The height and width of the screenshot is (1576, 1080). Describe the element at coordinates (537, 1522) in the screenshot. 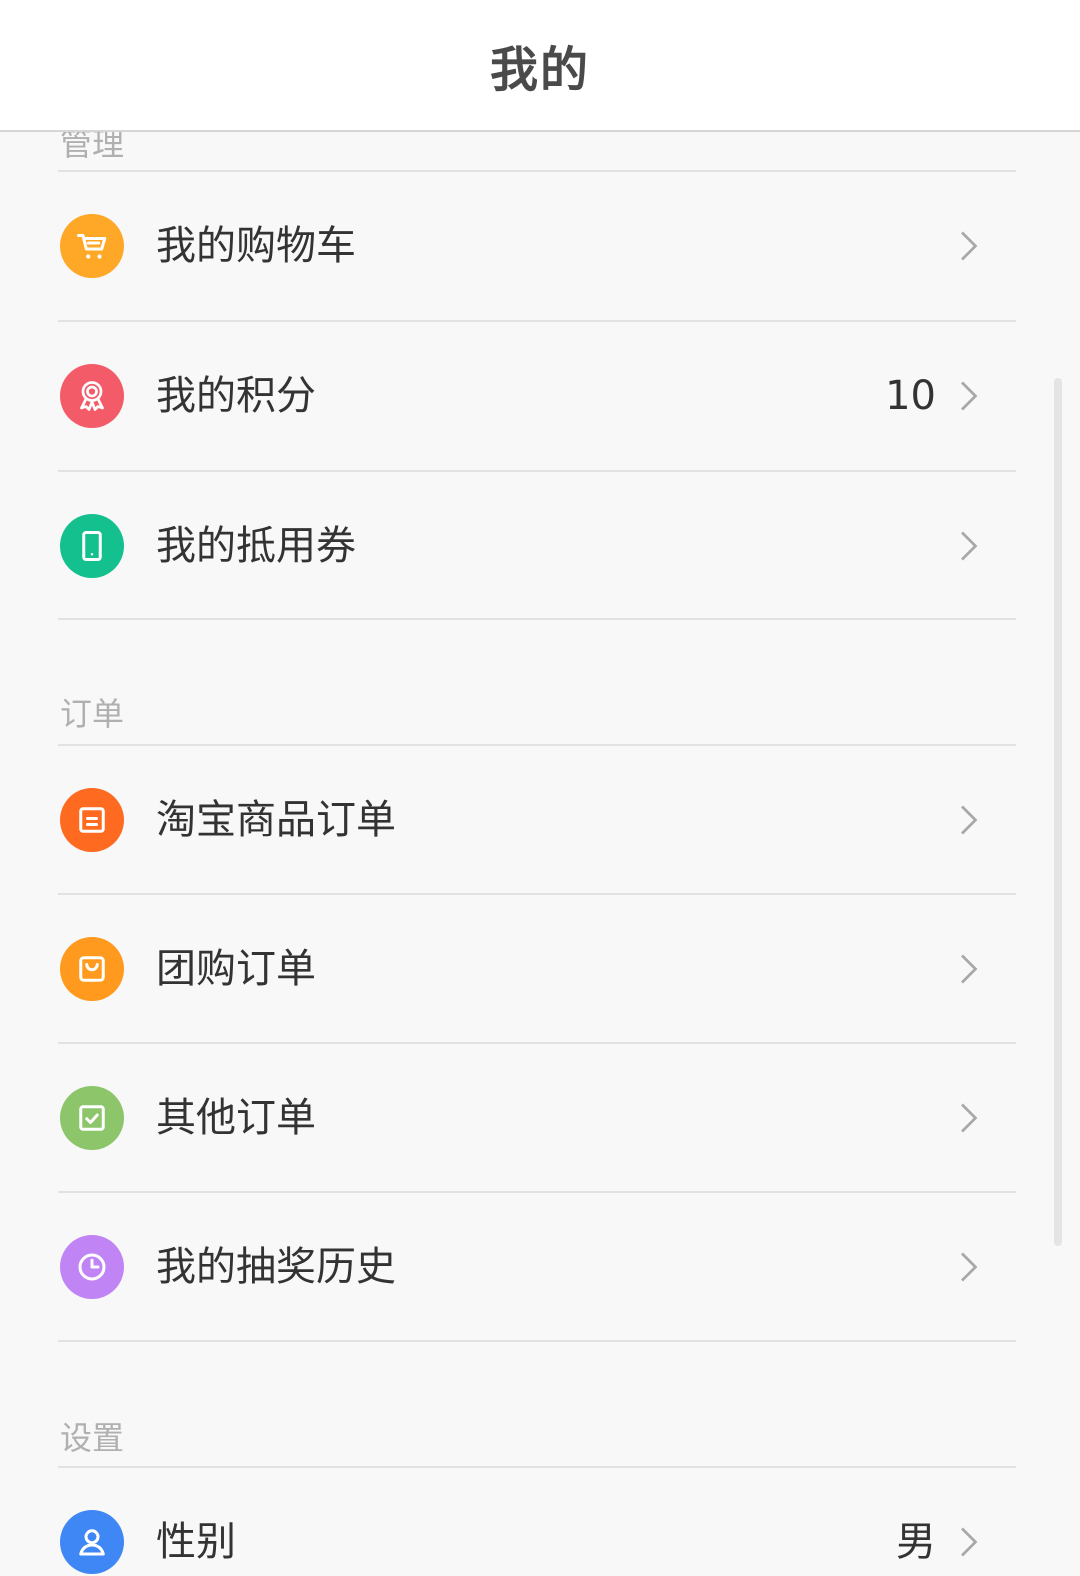

I see `row-gender: 性别 男` at that location.